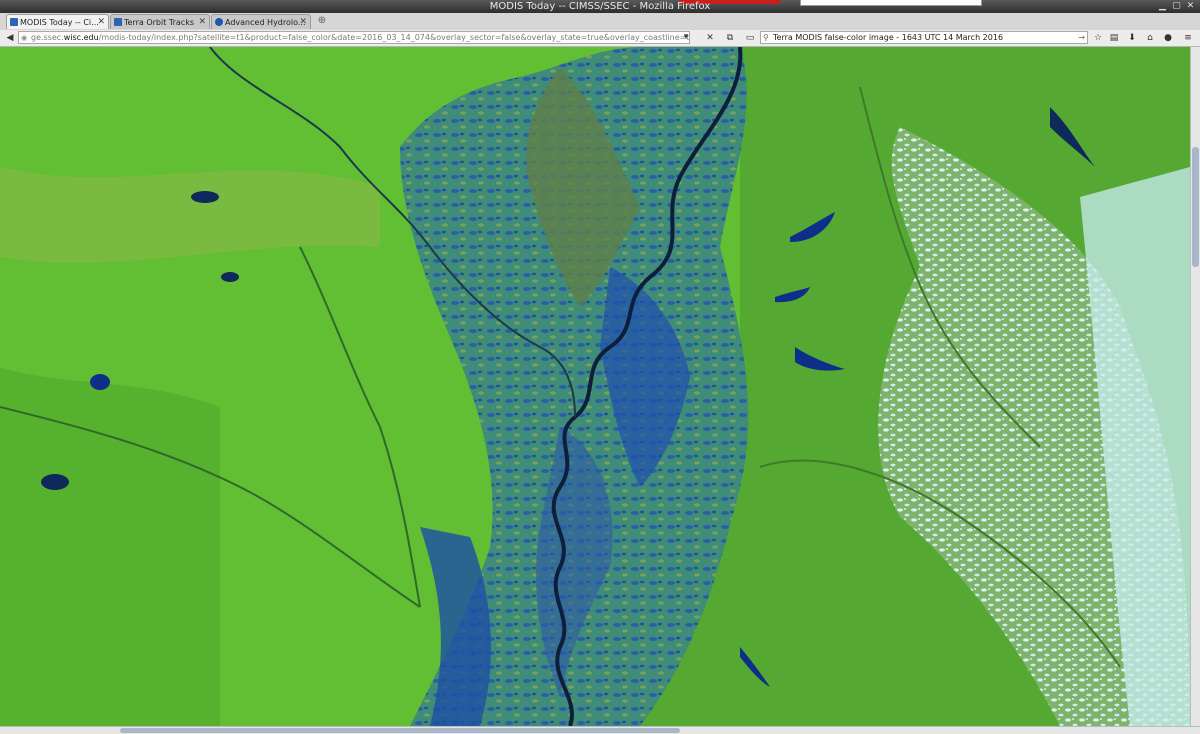 The width and height of the screenshot is (1200, 734). What do you see at coordinates (1150, 38) in the screenshot?
I see `home-icon: ⌂` at bounding box center [1150, 38].